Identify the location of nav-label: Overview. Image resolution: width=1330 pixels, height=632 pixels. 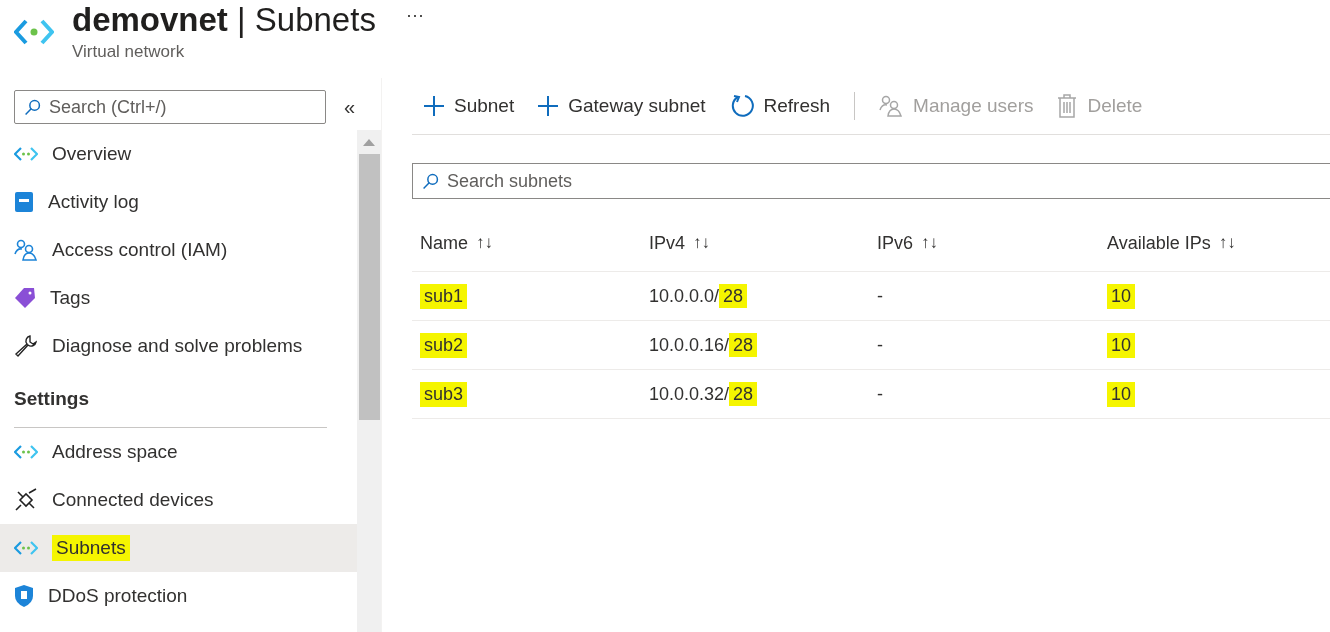
(92, 154).